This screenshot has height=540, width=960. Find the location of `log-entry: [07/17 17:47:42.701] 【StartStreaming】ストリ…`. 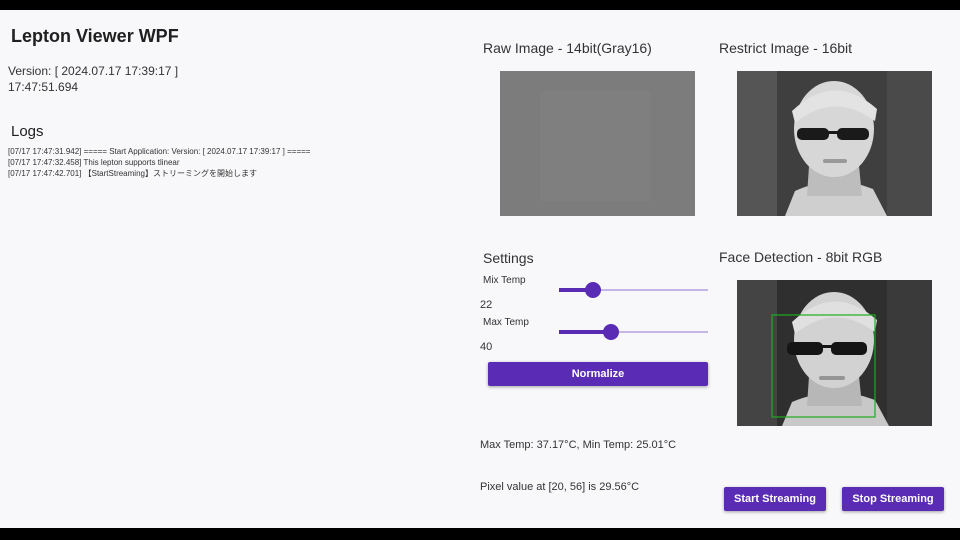

log-entry: [07/17 17:47:42.701] 【StartStreaming】ストリ… is located at coordinates (132, 173).